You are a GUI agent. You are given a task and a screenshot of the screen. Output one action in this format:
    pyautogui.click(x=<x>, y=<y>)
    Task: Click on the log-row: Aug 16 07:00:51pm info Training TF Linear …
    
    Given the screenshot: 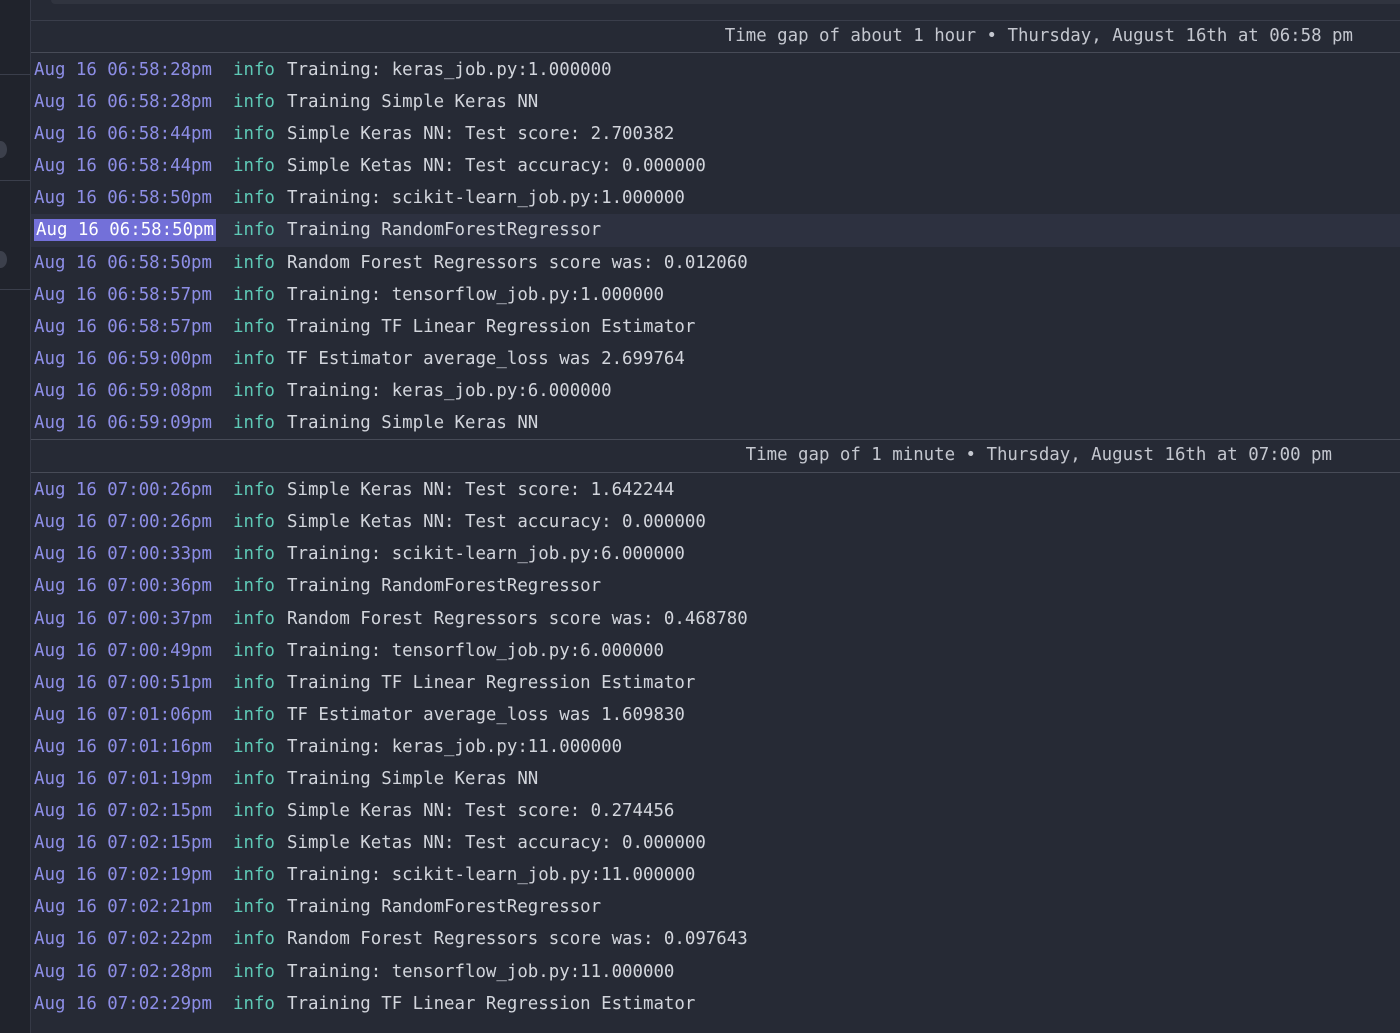 What is the action you would take?
    pyautogui.click(x=715, y=683)
    